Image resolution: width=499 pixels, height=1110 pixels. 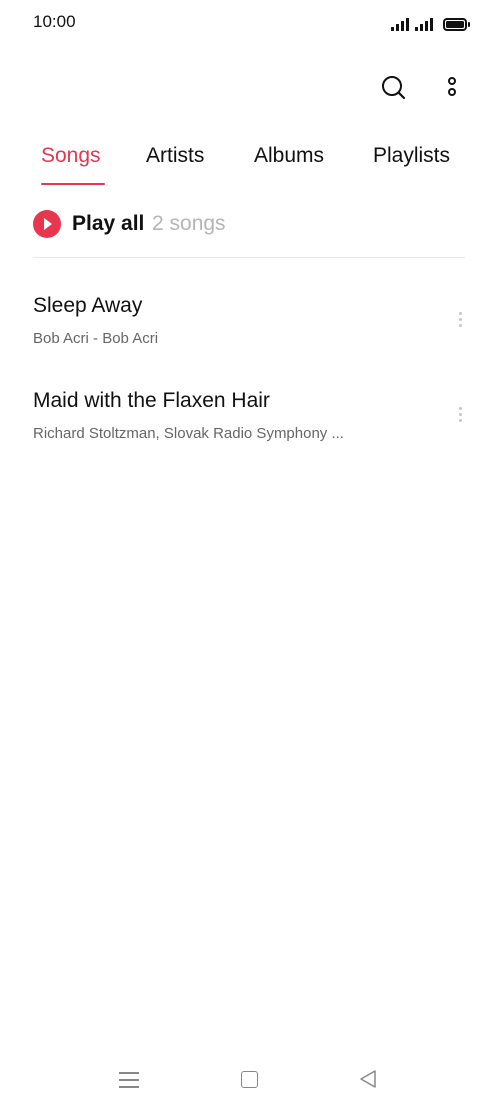 I want to click on play-all-label: Play all, so click(x=108, y=223).